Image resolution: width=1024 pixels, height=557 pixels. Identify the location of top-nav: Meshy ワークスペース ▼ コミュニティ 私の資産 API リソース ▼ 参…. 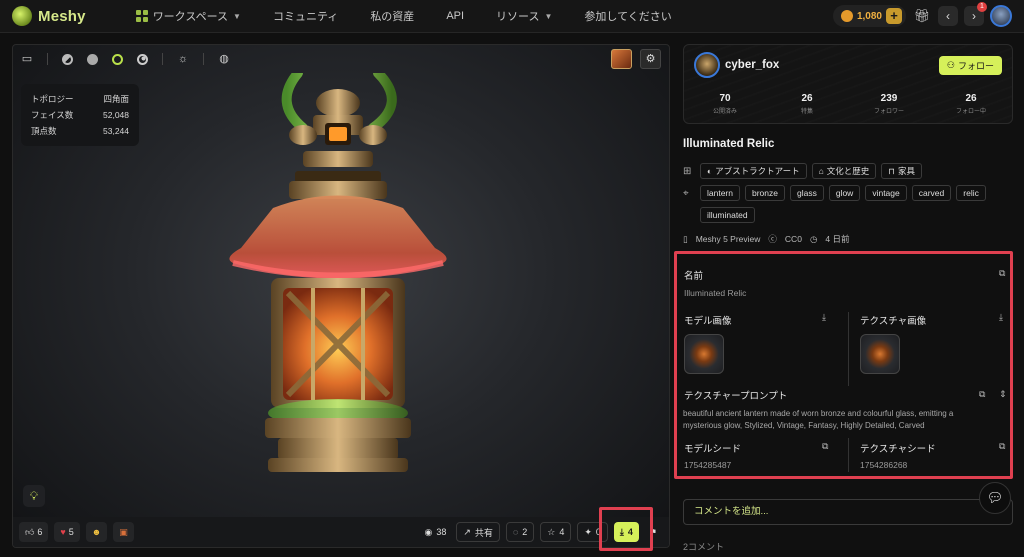
(512, 16).